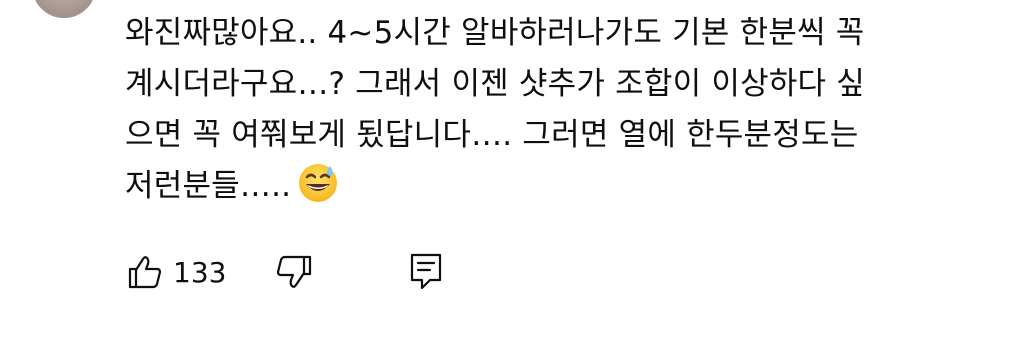  Describe the element at coordinates (208, 186) in the screenshot. I see `comment-text-line-4-text: 저런분들…..` at that location.